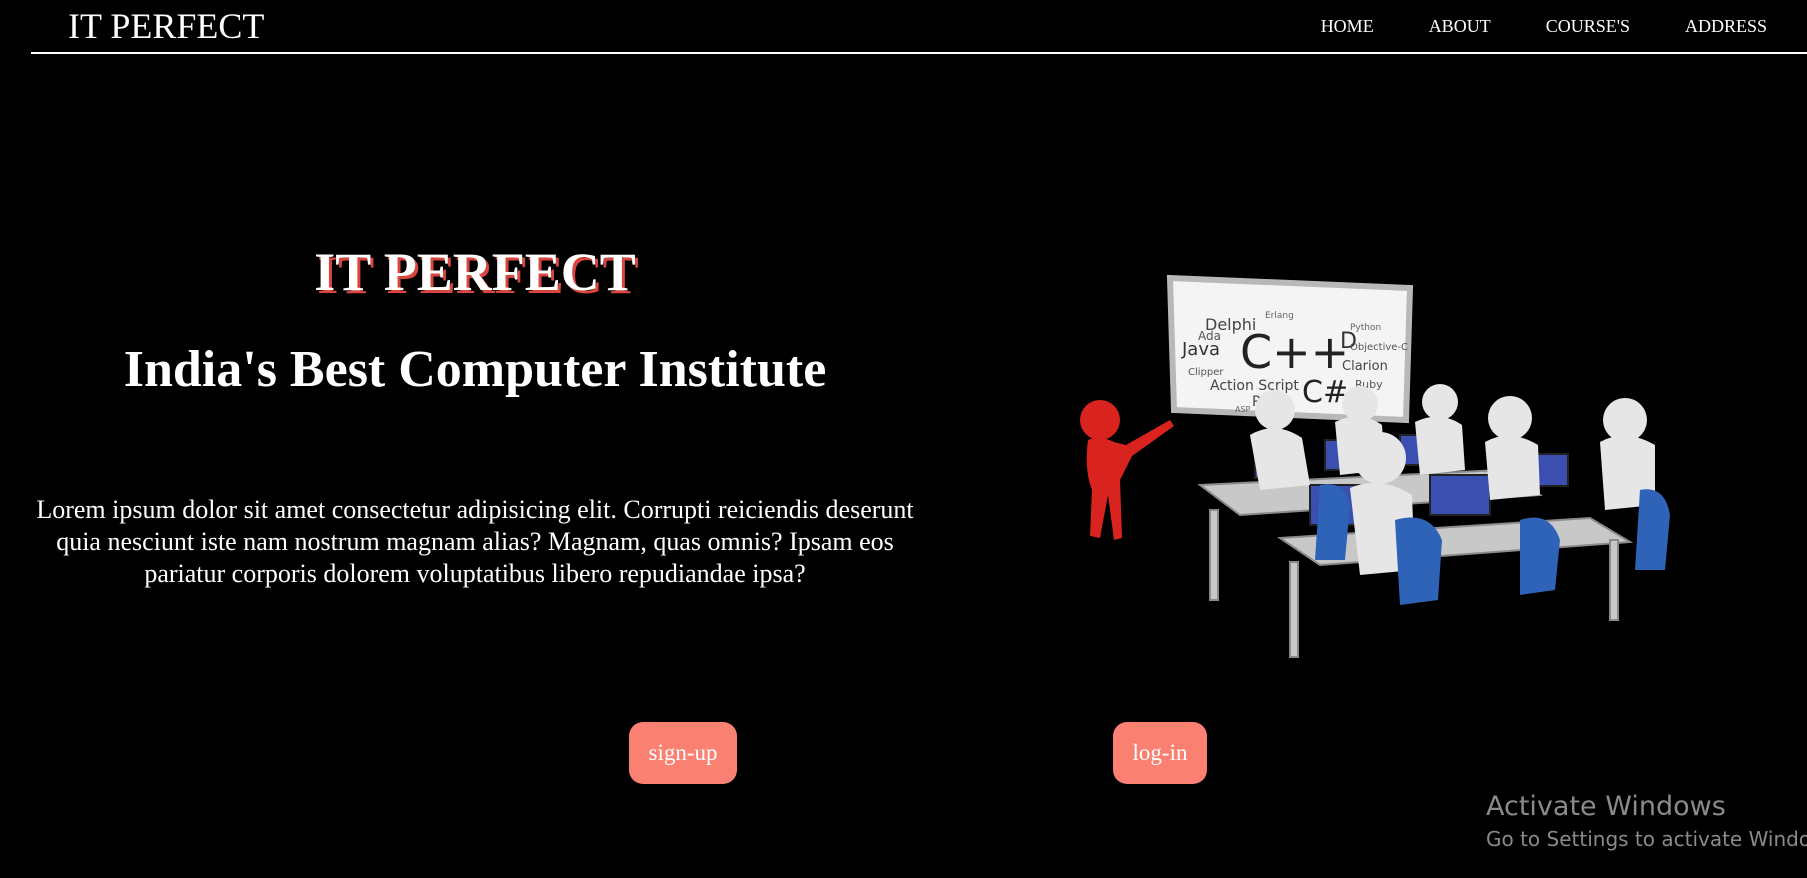 This screenshot has height=878, width=1807. What do you see at coordinates (1243, 409) in the screenshot?
I see `board-word: ASP` at bounding box center [1243, 409].